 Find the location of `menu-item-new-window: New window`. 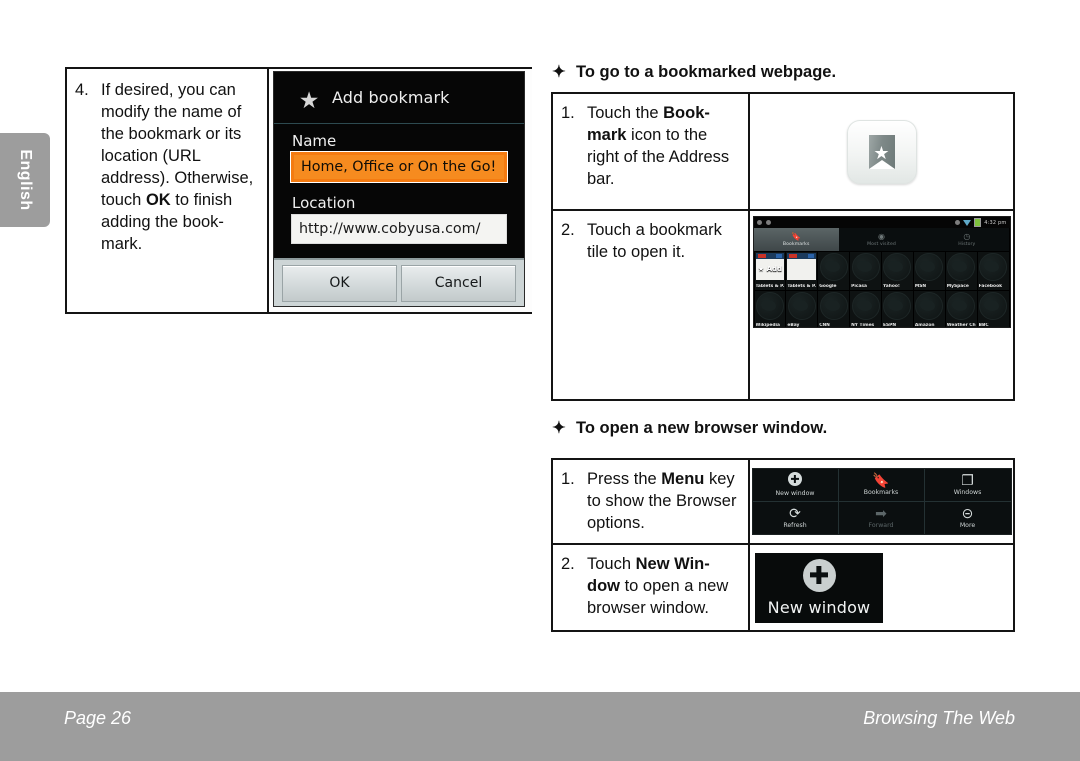

menu-item-new-window: New window is located at coordinates (795, 485).